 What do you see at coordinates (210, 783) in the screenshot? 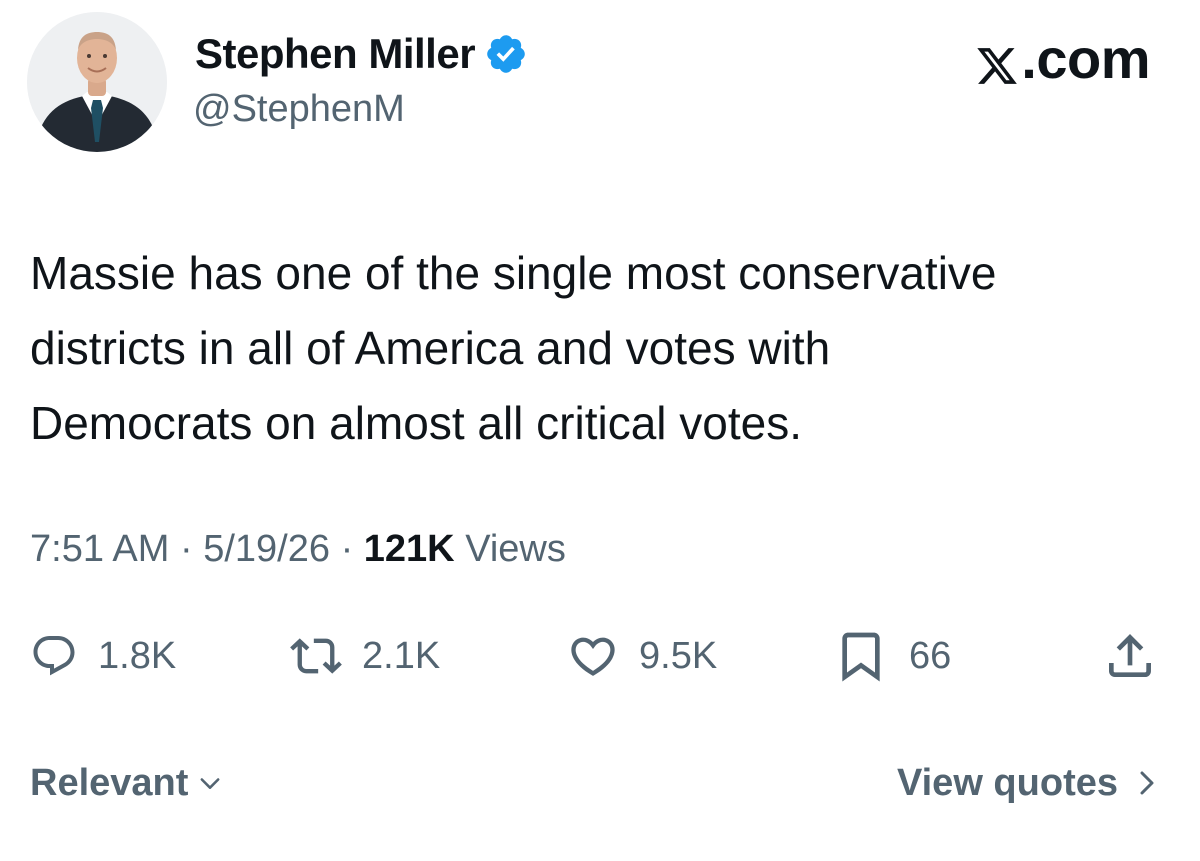
I see `chevron-down-icon` at bounding box center [210, 783].